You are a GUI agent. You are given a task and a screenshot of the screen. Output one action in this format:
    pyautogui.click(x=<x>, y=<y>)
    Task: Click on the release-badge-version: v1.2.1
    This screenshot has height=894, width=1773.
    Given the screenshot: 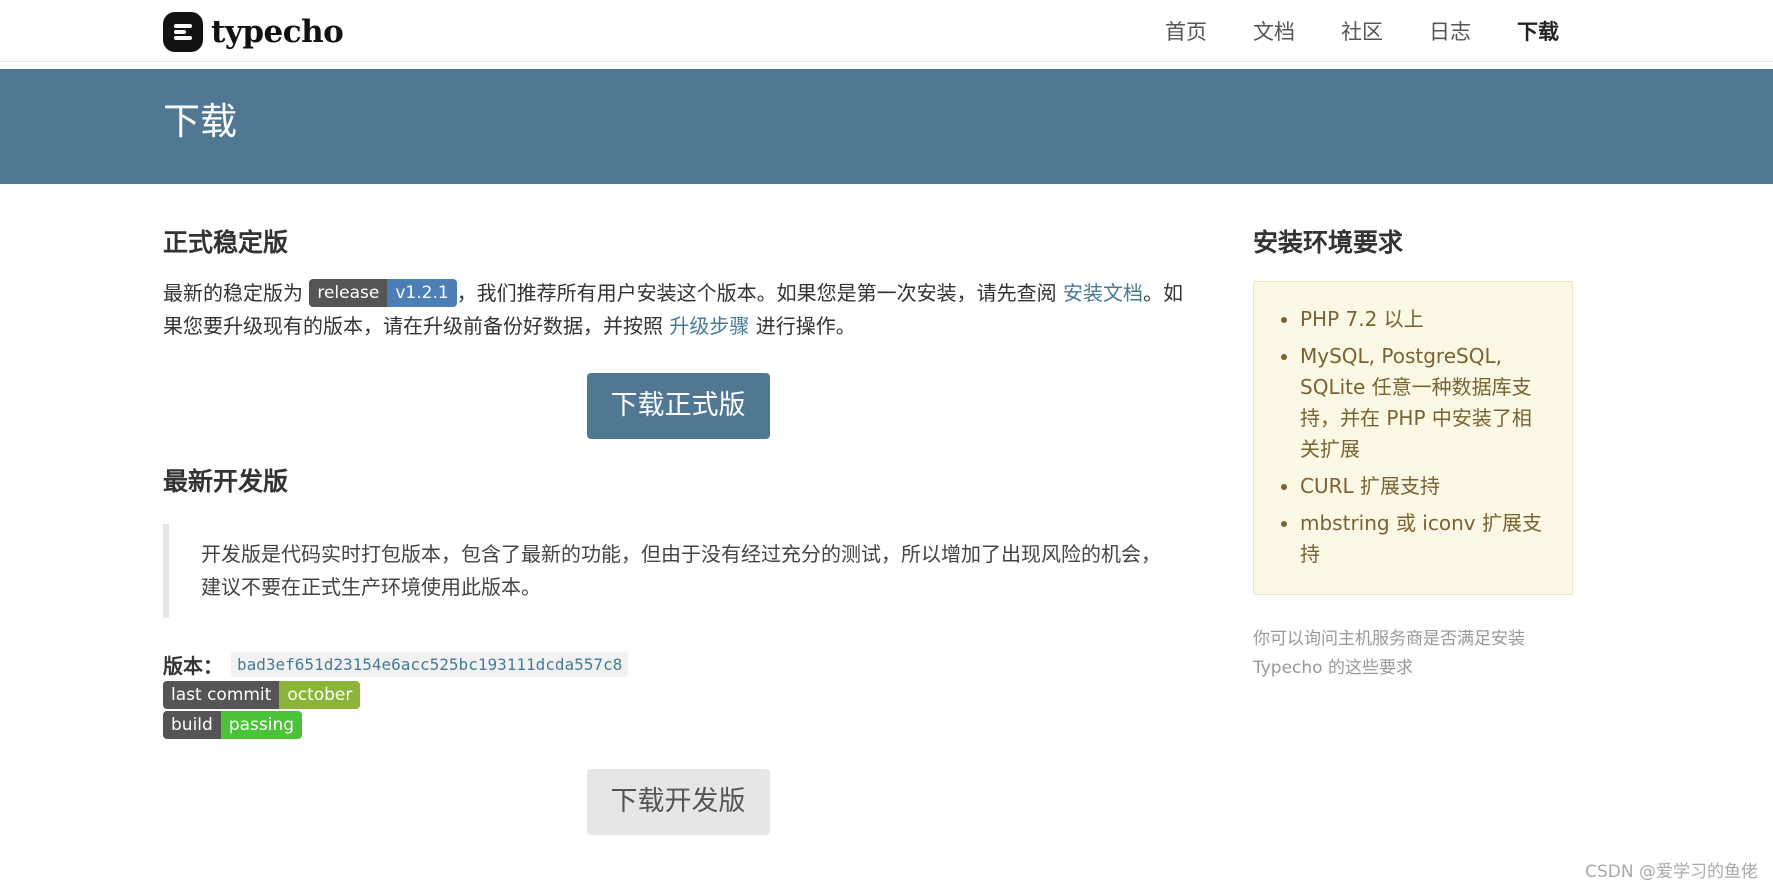 What is the action you would take?
    pyautogui.click(x=422, y=292)
    